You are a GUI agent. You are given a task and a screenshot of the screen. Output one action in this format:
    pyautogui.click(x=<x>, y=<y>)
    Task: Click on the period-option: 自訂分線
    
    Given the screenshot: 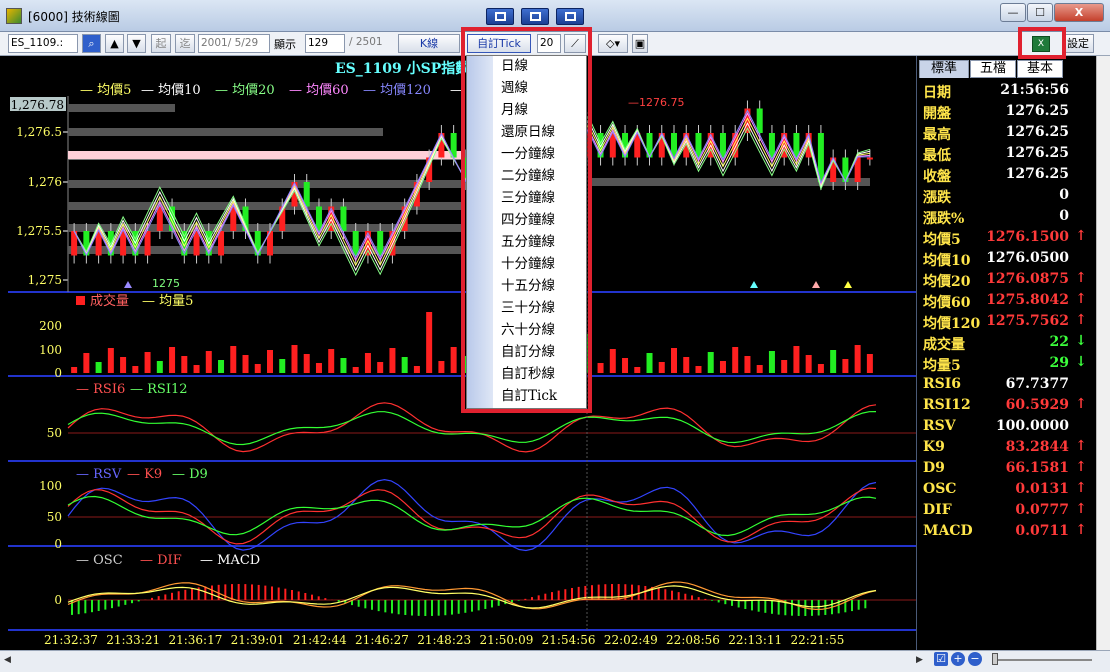 What is the action you would take?
    pyautogui.click(x=528, y=352)
    